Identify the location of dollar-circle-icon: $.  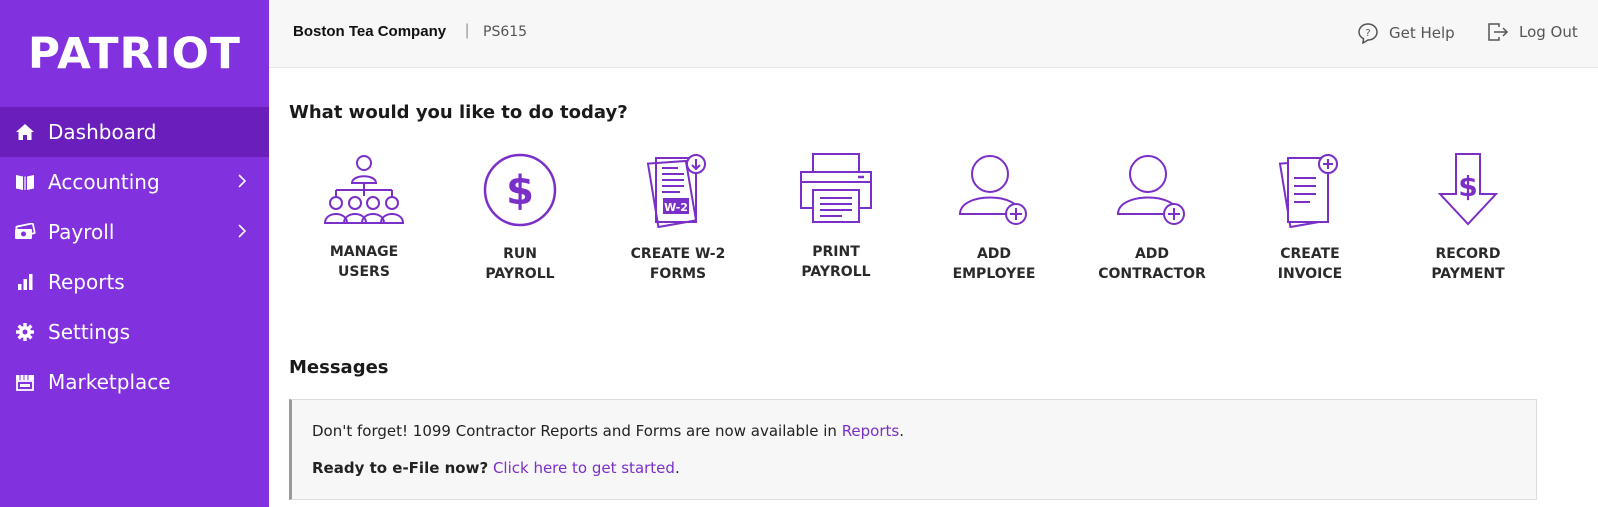
(520, 190).